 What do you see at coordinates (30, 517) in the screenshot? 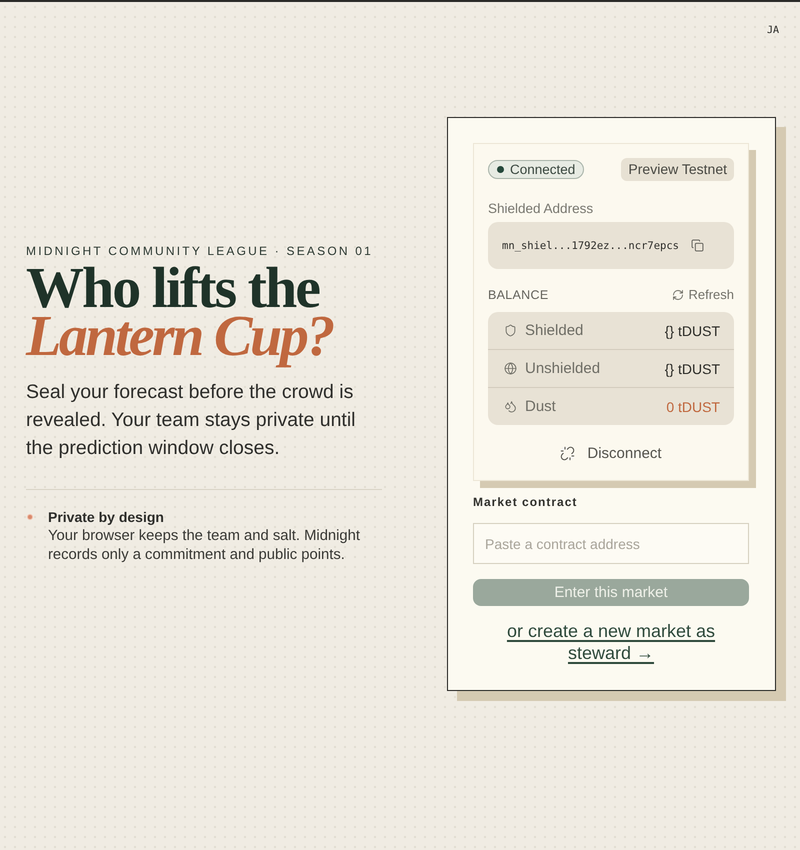
I see `bullet-dot-icon` at bounding box center [30, 517].